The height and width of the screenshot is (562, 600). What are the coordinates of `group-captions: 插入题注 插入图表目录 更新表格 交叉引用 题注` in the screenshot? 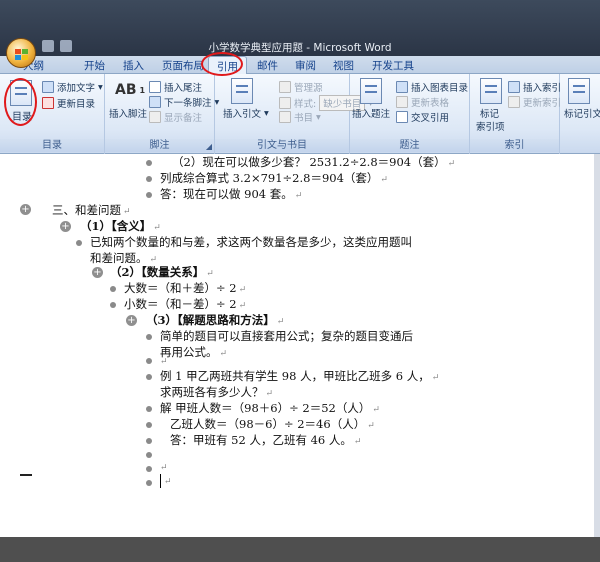 It's located at (410, 114).